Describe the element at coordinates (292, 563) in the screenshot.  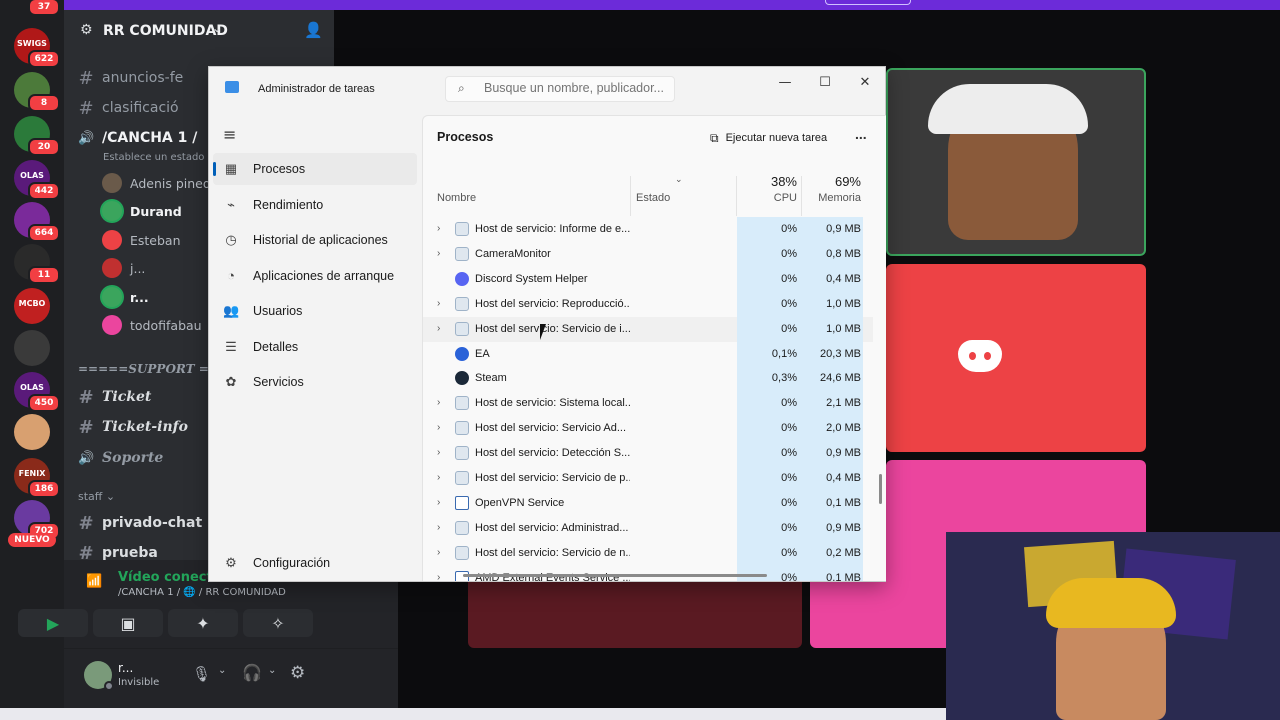
I see `nav-label: Configuración` at that location.